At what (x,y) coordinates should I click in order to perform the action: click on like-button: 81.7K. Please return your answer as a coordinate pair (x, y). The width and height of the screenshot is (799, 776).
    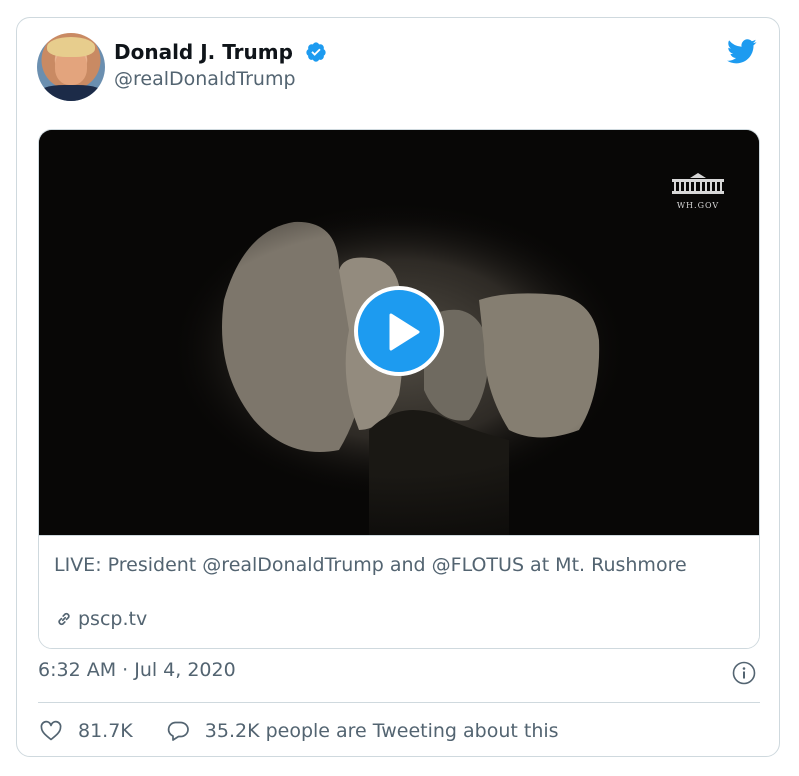
    Looking at the image, I should click on (85, 731).